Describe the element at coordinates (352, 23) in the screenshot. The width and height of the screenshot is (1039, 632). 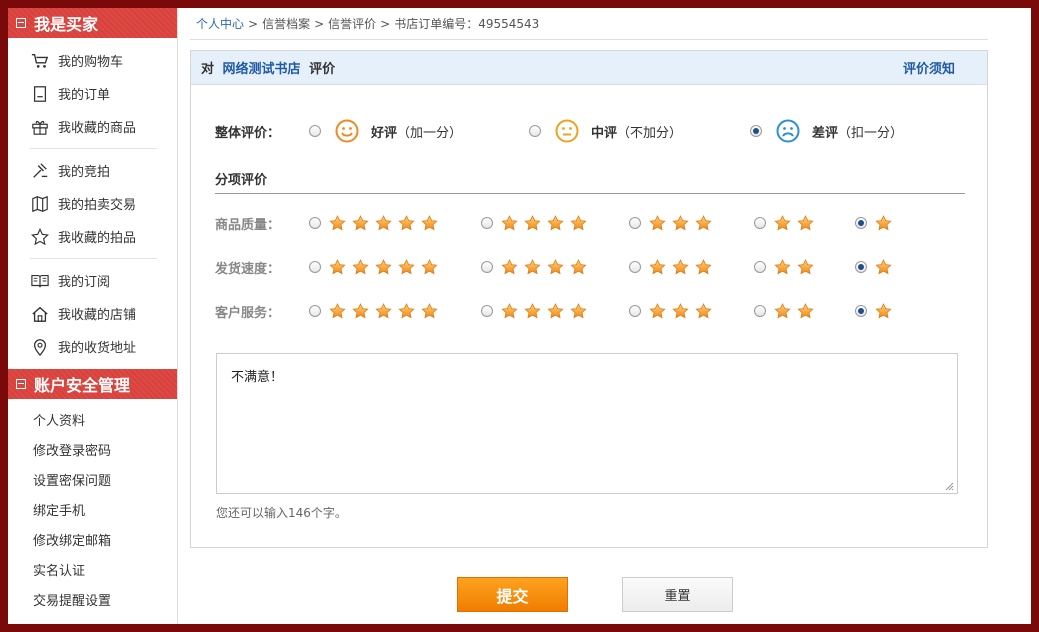
I see `breadcrumb-review-link: 信誉评价` at that location.